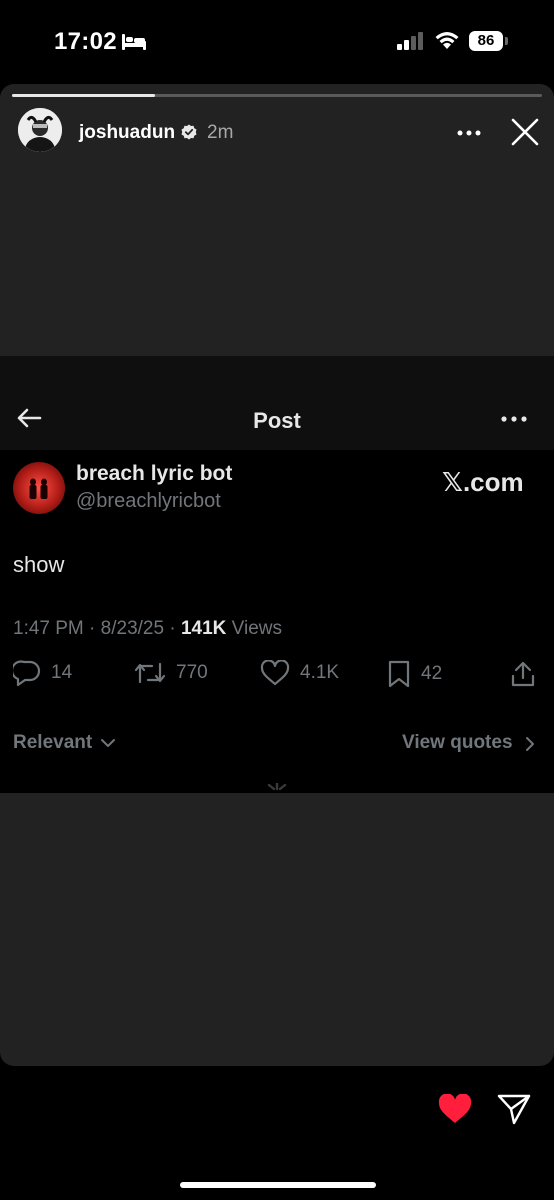 This screenshot has width=554, height=1200. I want to click on band-silhouette-icon, so click(38, 488).